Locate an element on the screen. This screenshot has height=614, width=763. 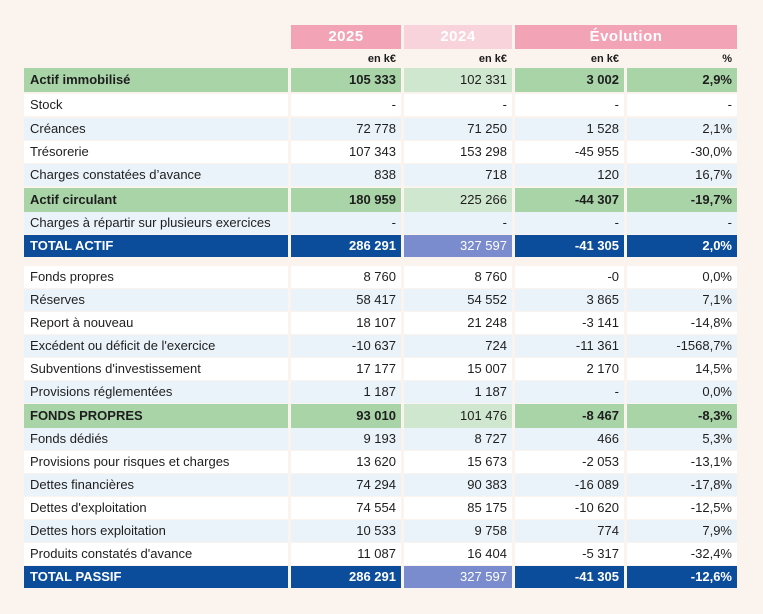
value-2025: 105 333 is located at coordinates (346, 80).